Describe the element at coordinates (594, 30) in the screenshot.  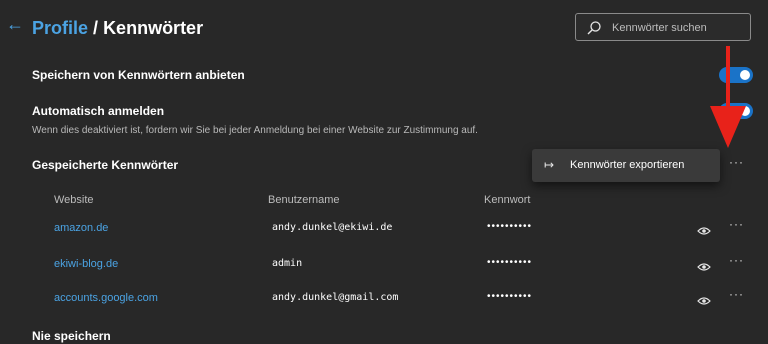
I see `search-icon` at that location.